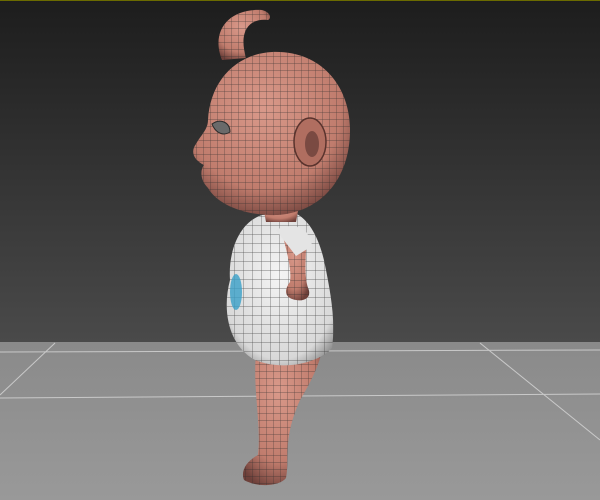  I want to click on active-viewport-border, so click(300, 0).